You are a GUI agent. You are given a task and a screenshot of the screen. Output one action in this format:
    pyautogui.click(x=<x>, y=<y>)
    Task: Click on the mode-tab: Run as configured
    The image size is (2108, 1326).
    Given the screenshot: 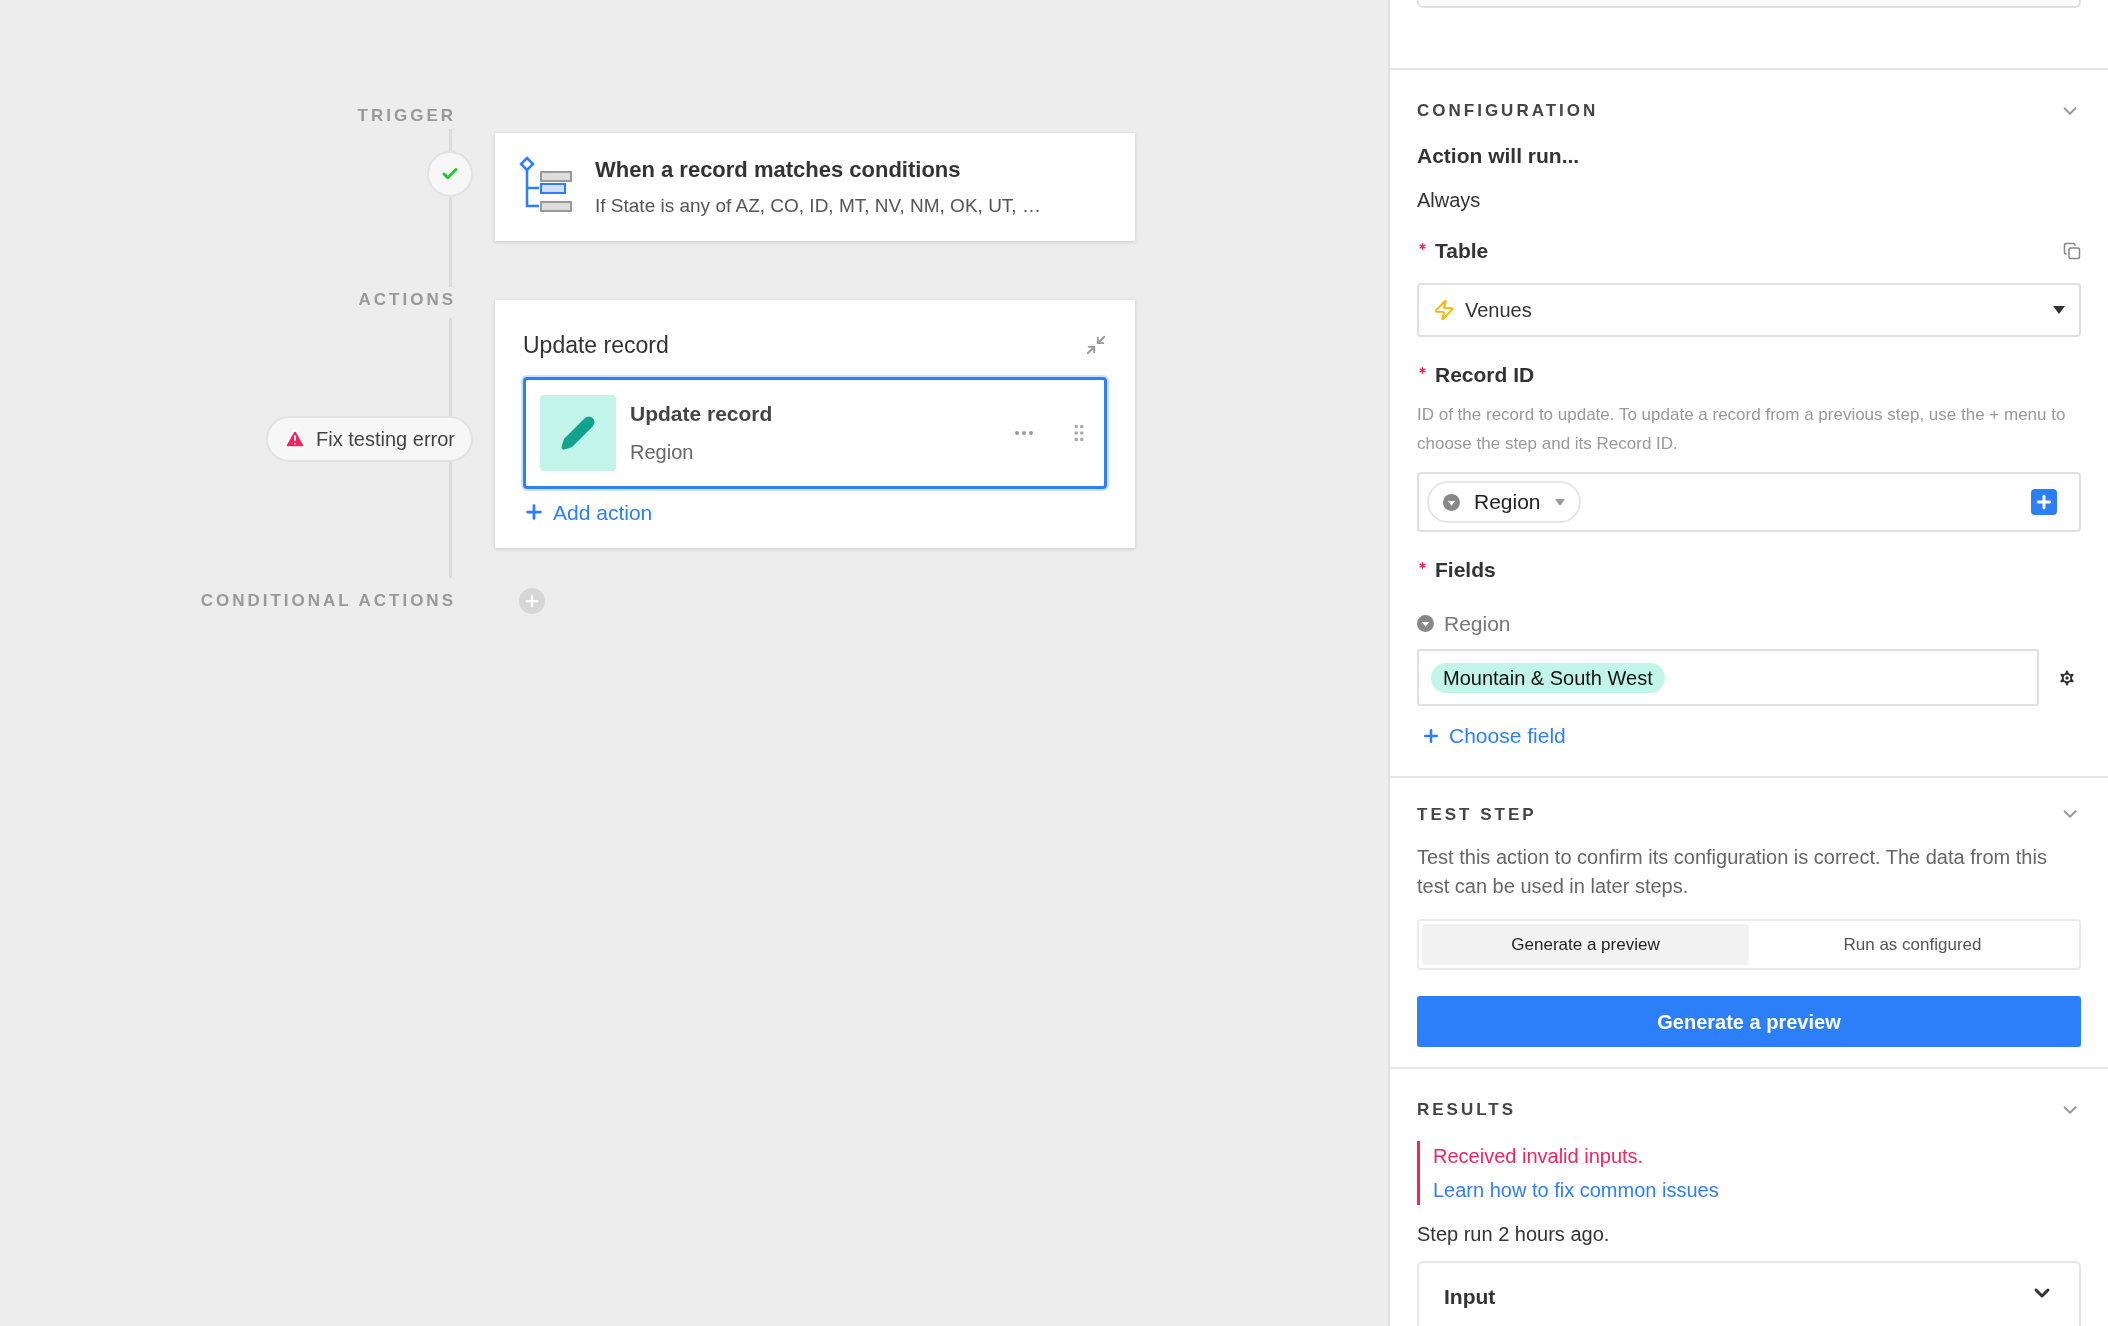 What is the action you would take?
    pyautogui.click(x=1912, y=944)
    